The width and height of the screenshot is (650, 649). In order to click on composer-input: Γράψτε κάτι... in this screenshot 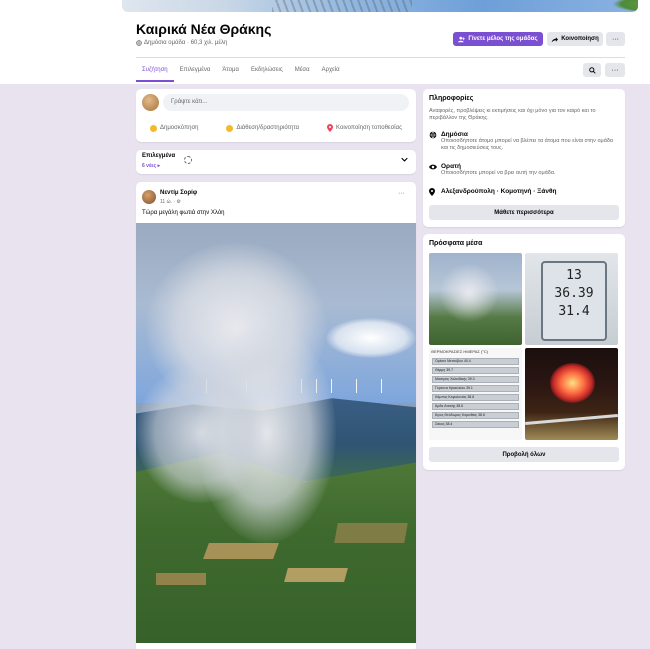, I will do `click(286, 102)`.